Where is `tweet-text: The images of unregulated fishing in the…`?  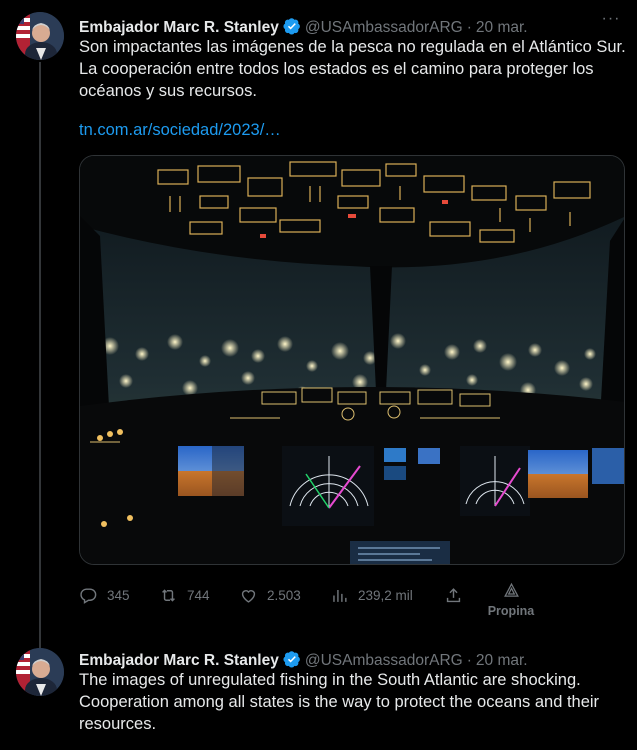 tweet-text: The images of unregulated fishing in the… is located at coordinates (339, 702).